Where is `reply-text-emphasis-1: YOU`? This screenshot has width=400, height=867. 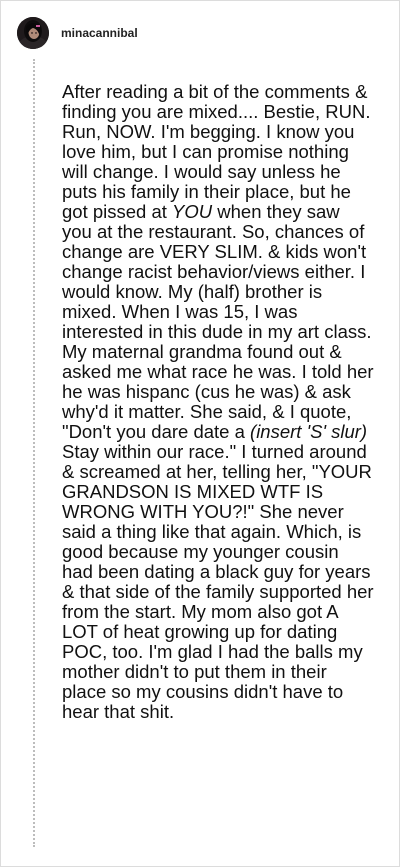
reply-text-emphasis-1: YOU is located at coordinates (192, 211).